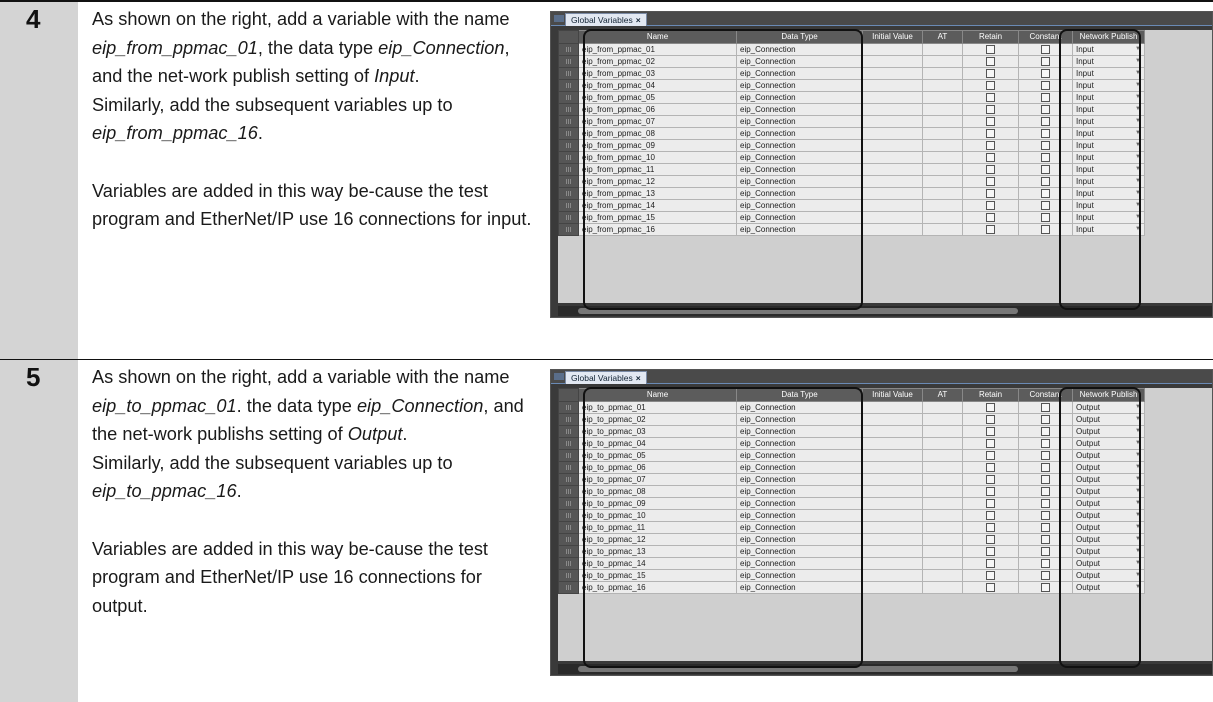 The width and height of the screenshot is (1213, 702). Describe the element at coordinates (851, 157) in the screenshot. I see `table-row: eip_from_ppmac_10 eip_Connection Input ▼` at that location.